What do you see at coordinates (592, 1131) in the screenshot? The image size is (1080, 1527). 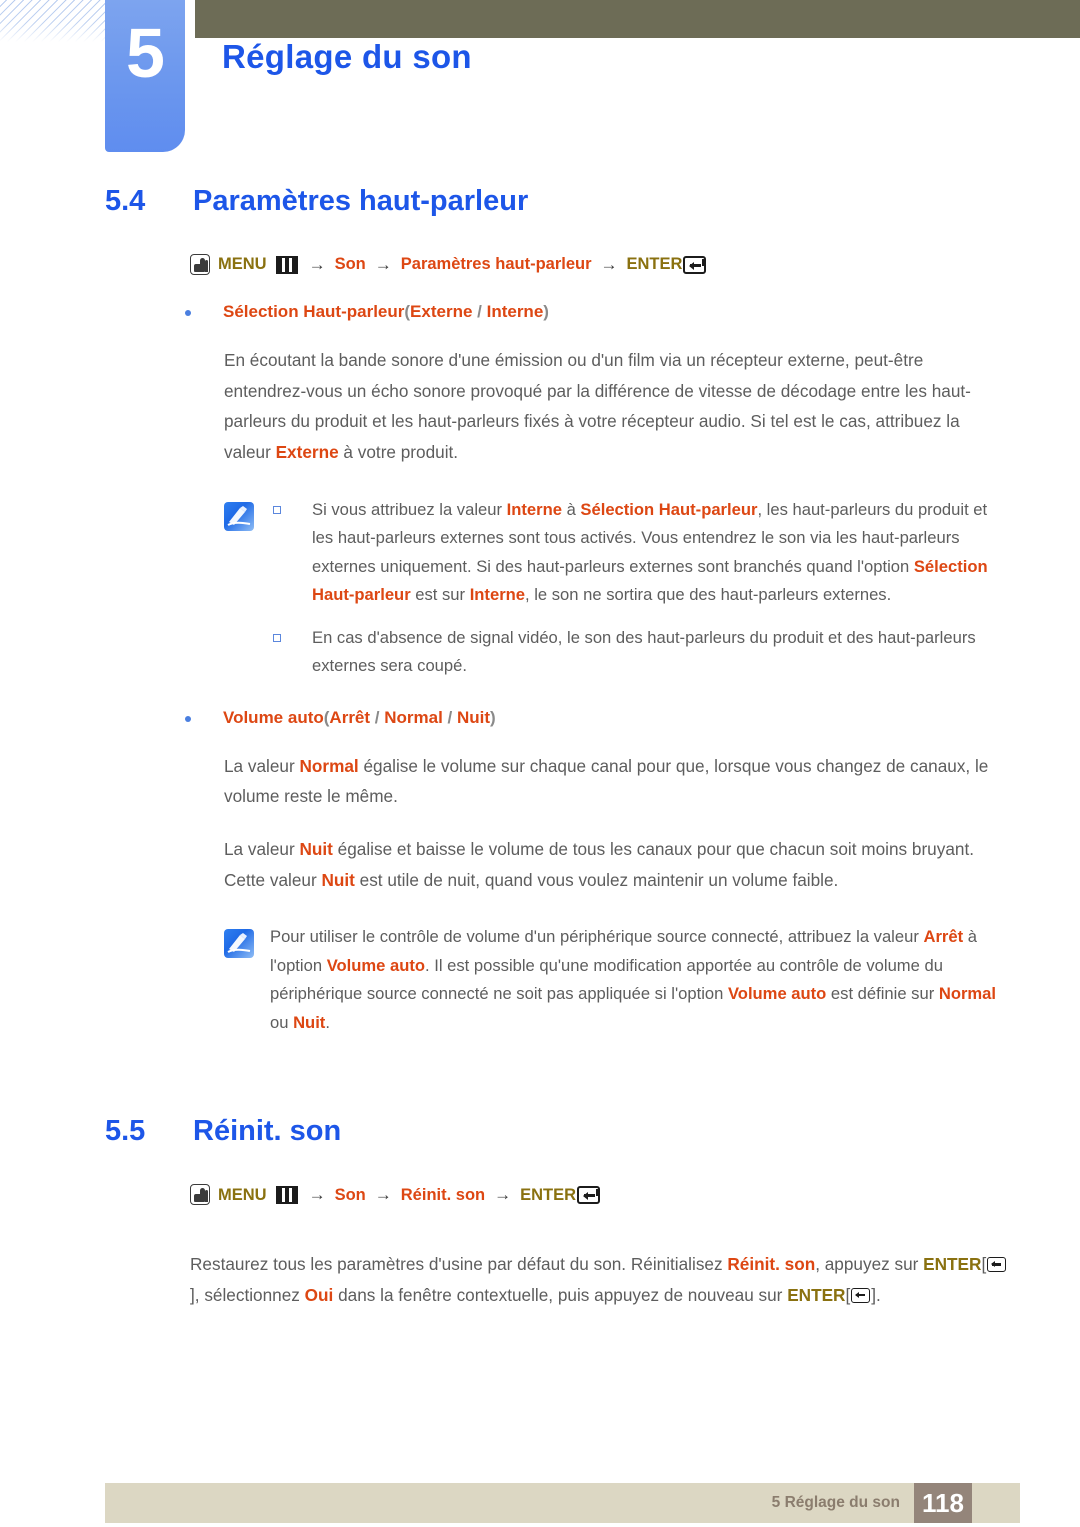 I see `section-heading-55: 5.5 Réinit. son` at bounding box center [592, 1131].